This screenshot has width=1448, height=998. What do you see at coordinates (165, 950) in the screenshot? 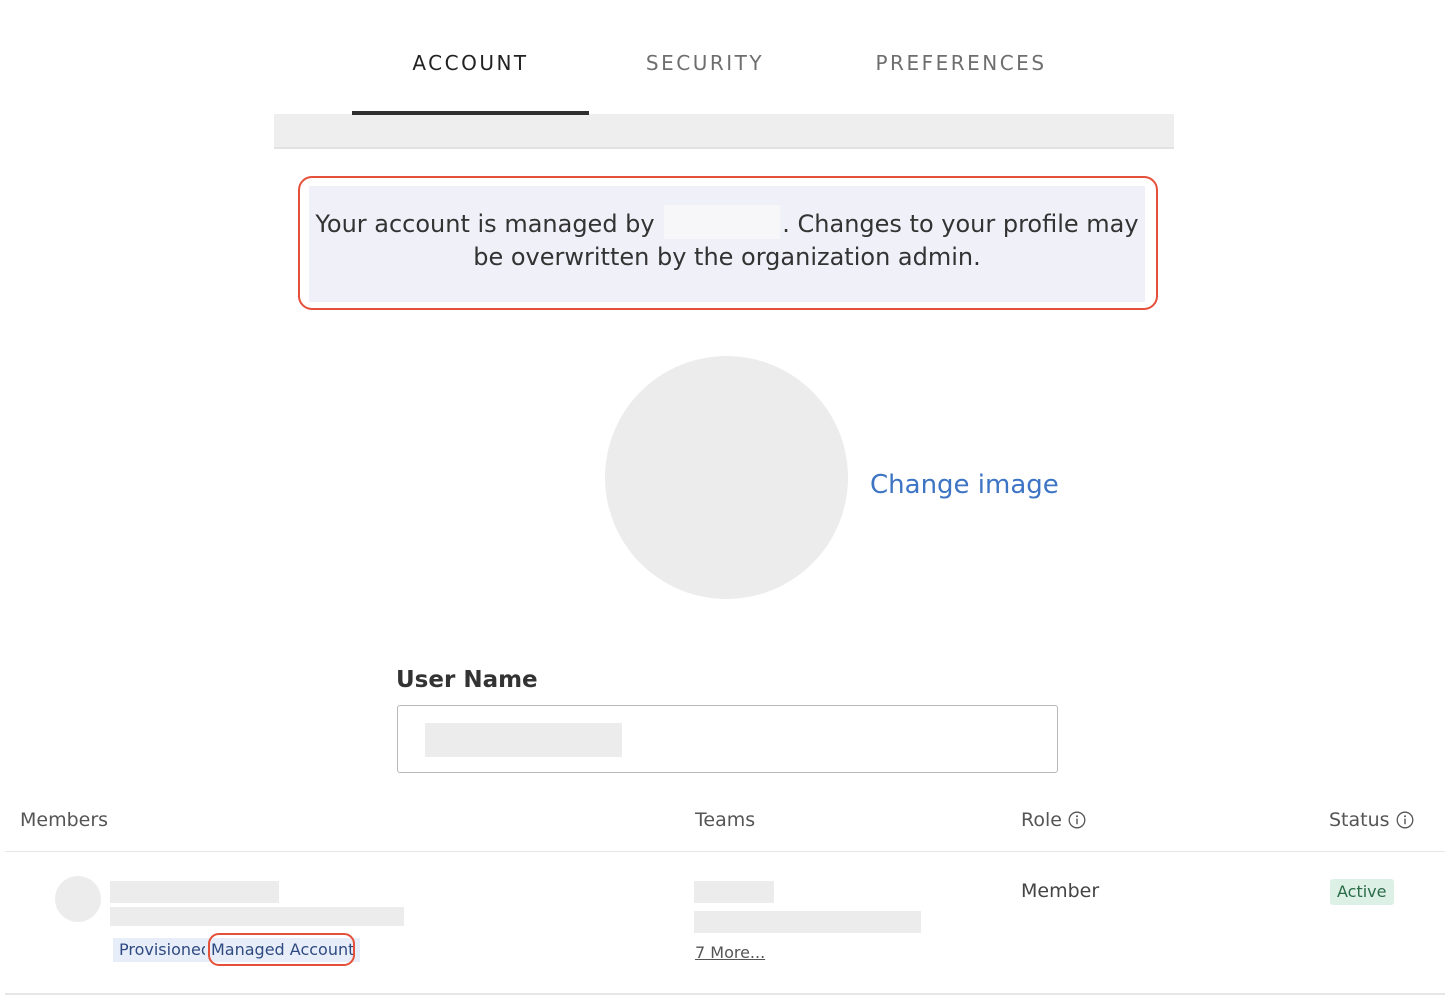
I see `provisioned-badge: Provisioned` at bounding box center [165, 950].